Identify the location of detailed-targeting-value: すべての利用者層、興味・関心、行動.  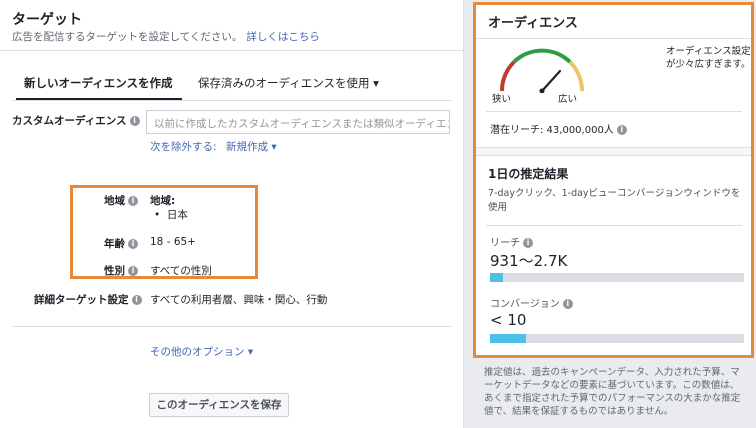
(238, 299).